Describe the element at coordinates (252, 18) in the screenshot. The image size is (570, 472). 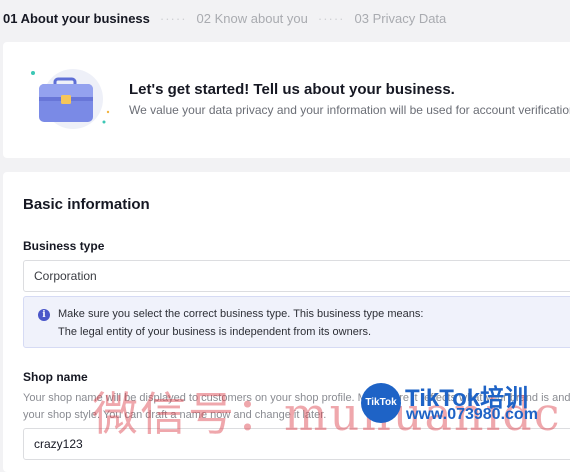
I see `step-know-about-you: 02 Know about you` at that location.